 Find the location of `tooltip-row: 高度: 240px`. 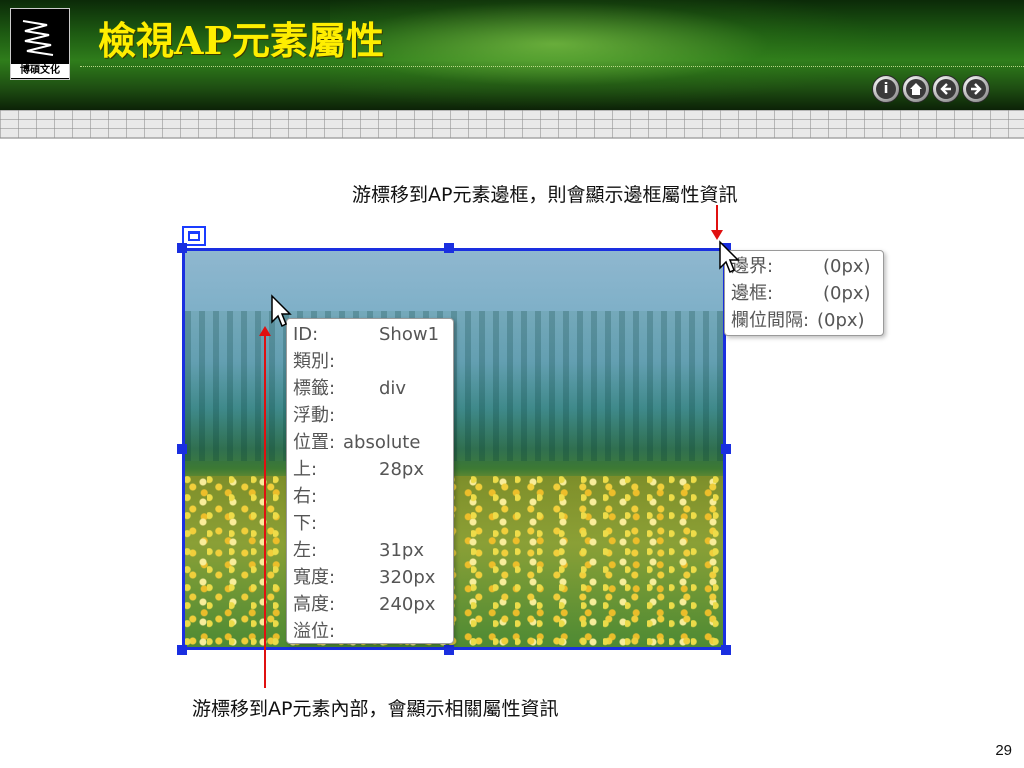

tooltip-row: 高度: 240px is located at coordinates (364, 604).